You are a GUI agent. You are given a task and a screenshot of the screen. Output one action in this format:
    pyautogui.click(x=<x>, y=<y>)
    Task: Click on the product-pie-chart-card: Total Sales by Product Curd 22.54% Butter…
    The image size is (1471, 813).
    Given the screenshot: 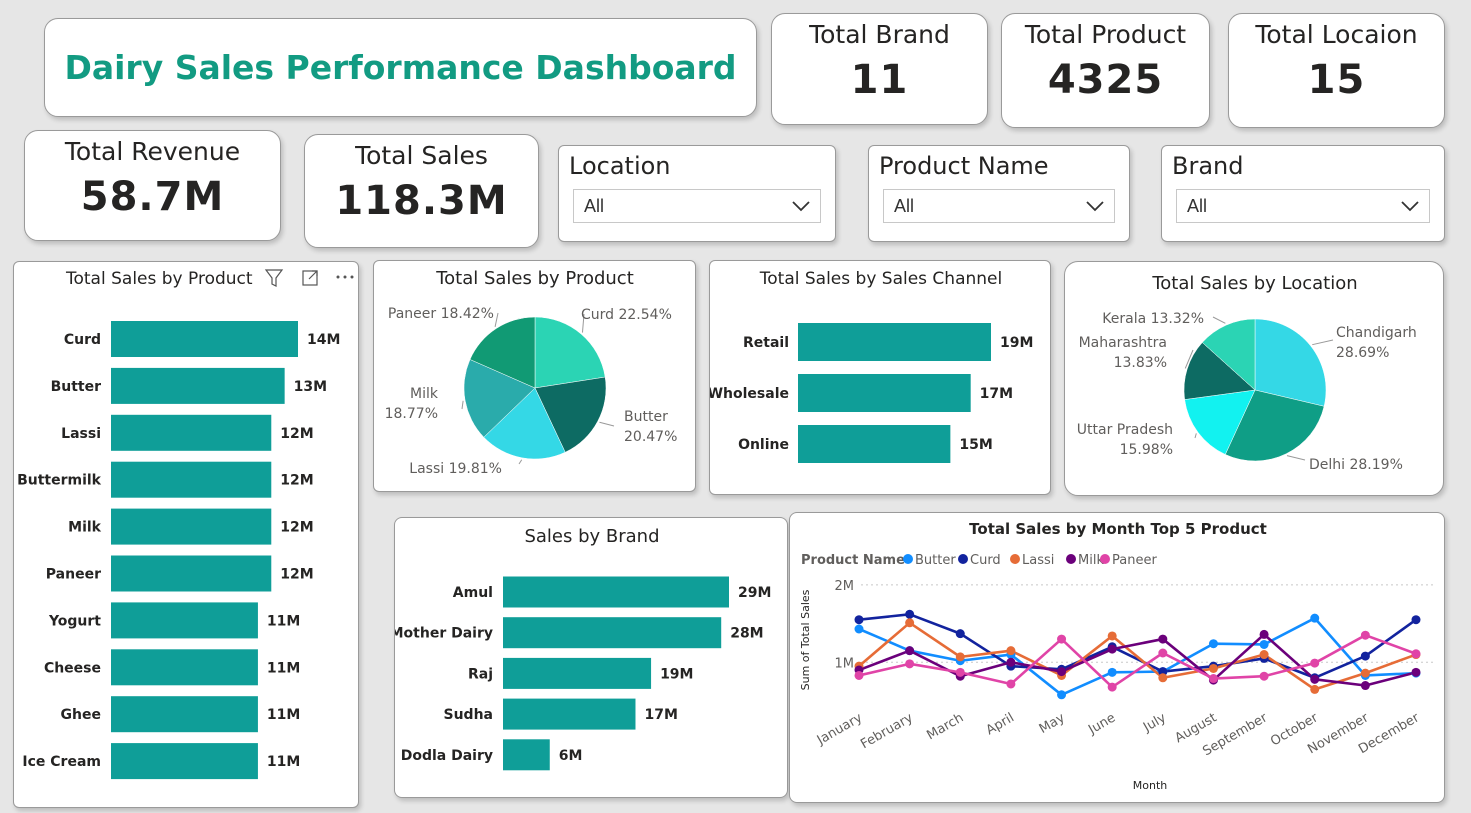 What is the action you would take?
    pyautogui.click(x=534, y=376)
    